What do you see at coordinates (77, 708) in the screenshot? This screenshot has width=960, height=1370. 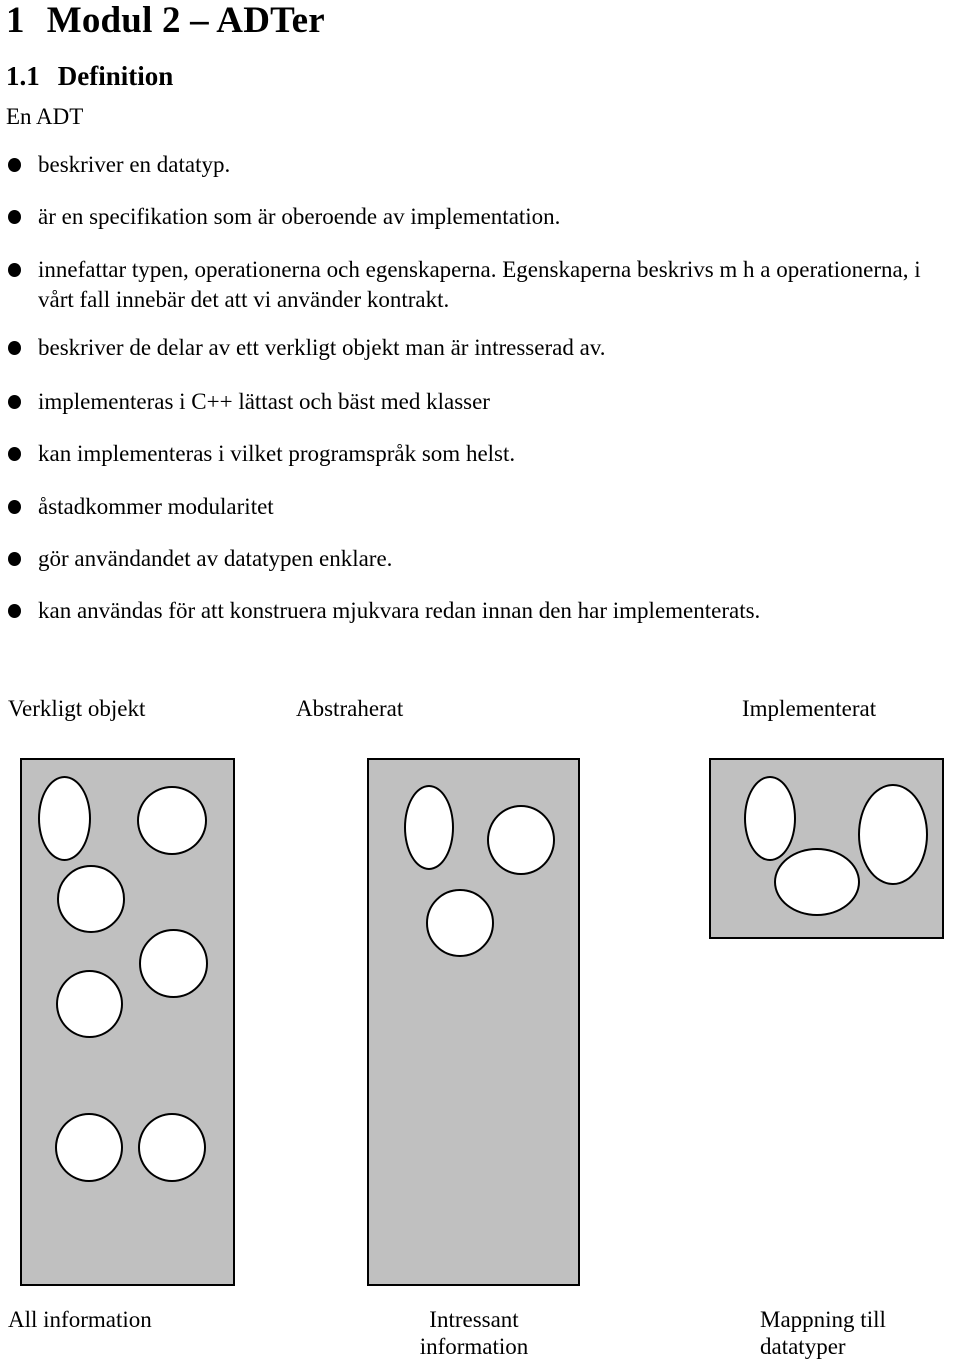 I see `diagram-column-header-verkligt-objekt: Verkligt objekt` at bounding box center [77, 708].